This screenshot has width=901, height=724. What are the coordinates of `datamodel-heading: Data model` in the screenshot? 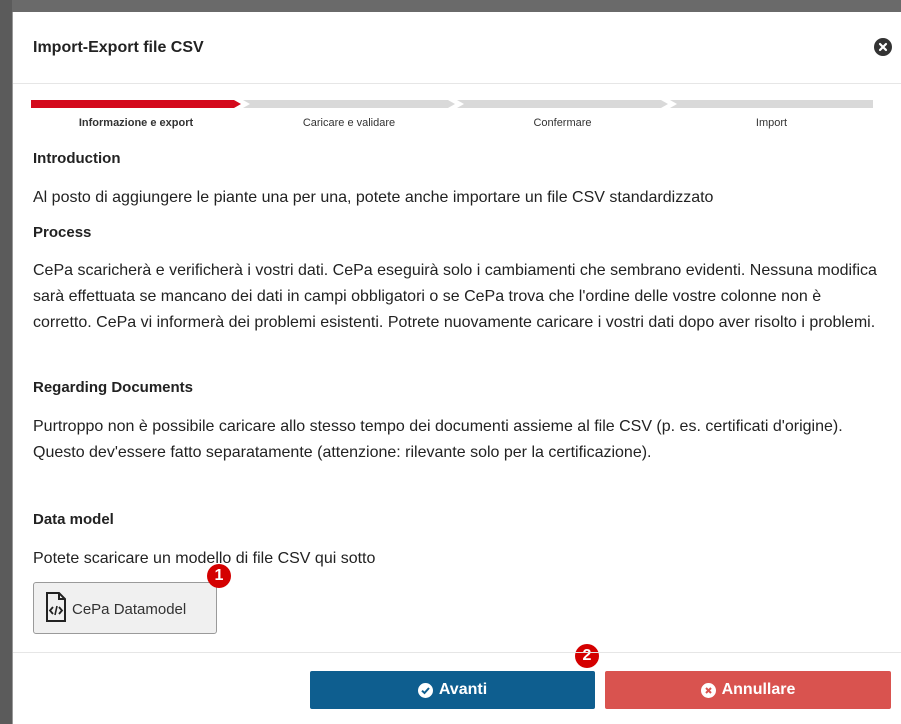 It's located at (73, 519).